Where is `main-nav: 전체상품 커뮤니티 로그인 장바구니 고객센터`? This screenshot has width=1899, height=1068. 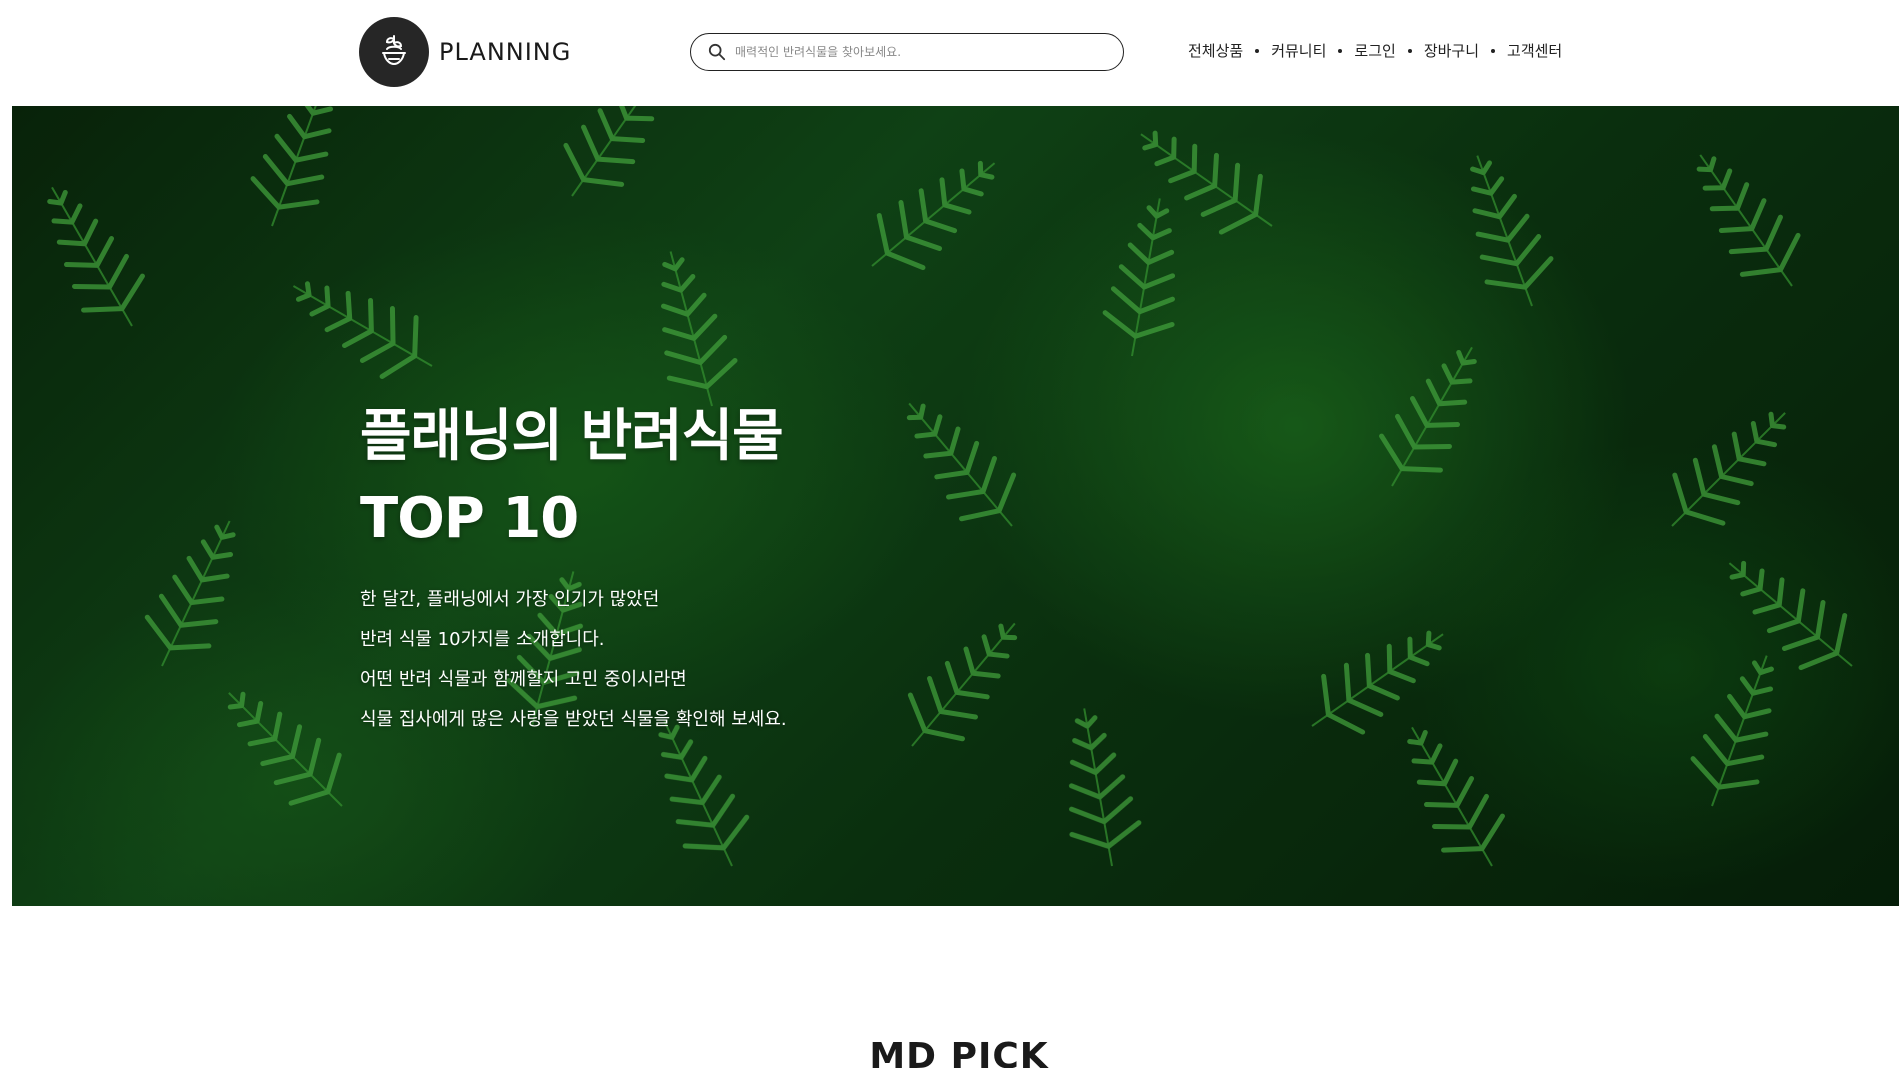 main-nav: 전체상품 커뮤니티 로그인 장바구니 고객센터 is located at coordinates (1375, 50).